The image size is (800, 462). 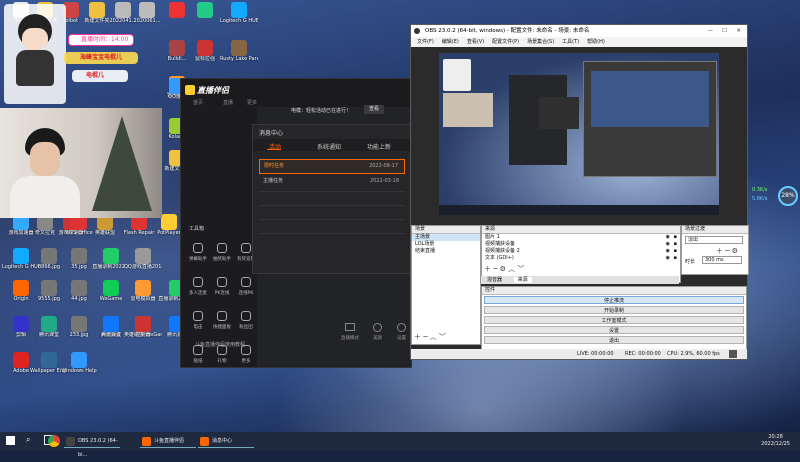 What do you see at coordinates (143, 291) in the screenshot?
I see `desktop-icon: 雷电模拟器` at bounding box center [143, 291].